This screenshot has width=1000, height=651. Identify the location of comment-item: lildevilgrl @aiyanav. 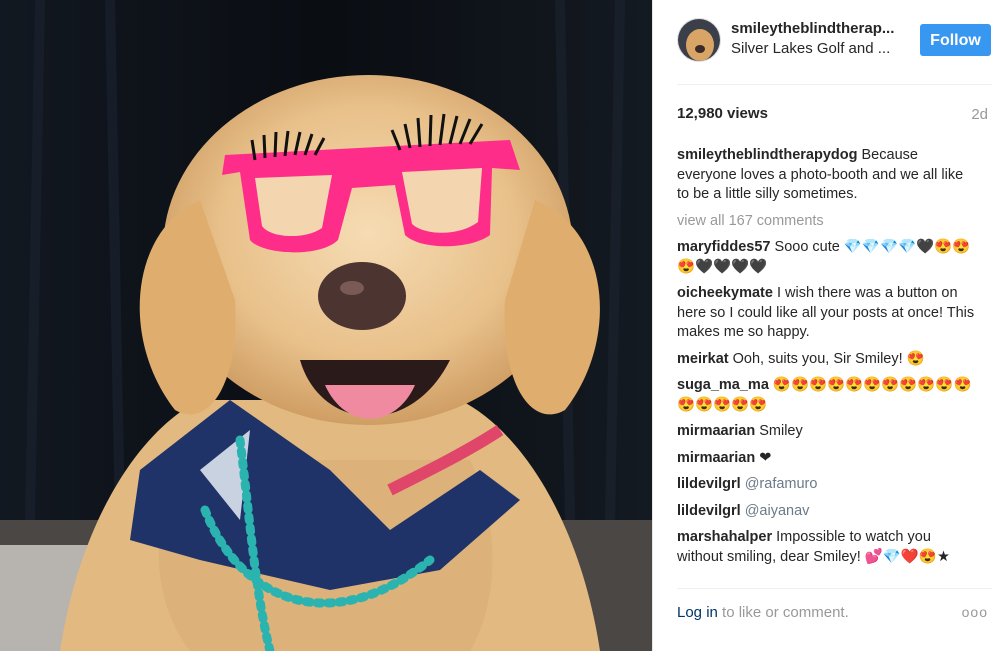
(827, 512).